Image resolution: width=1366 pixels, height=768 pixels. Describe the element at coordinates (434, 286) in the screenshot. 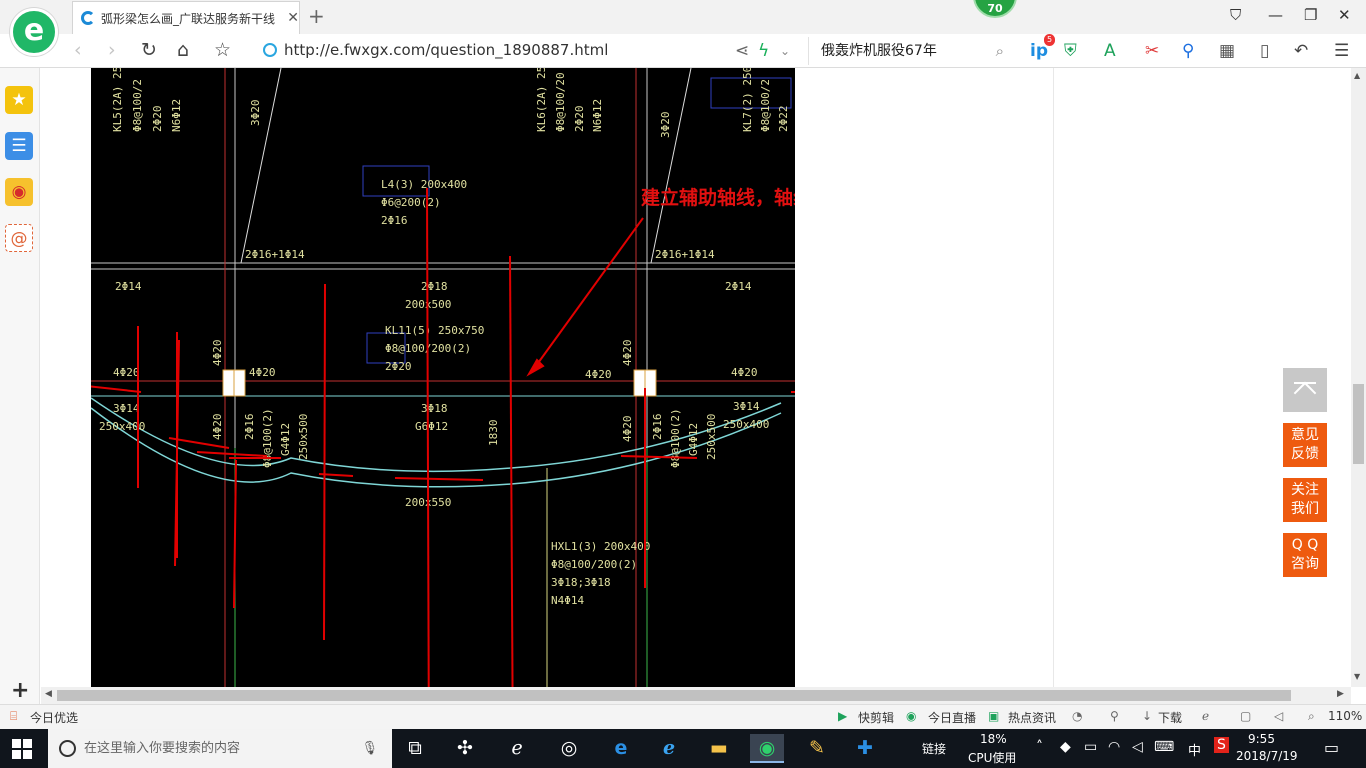

I see `label-2phi18: 2Φ18` at that location.